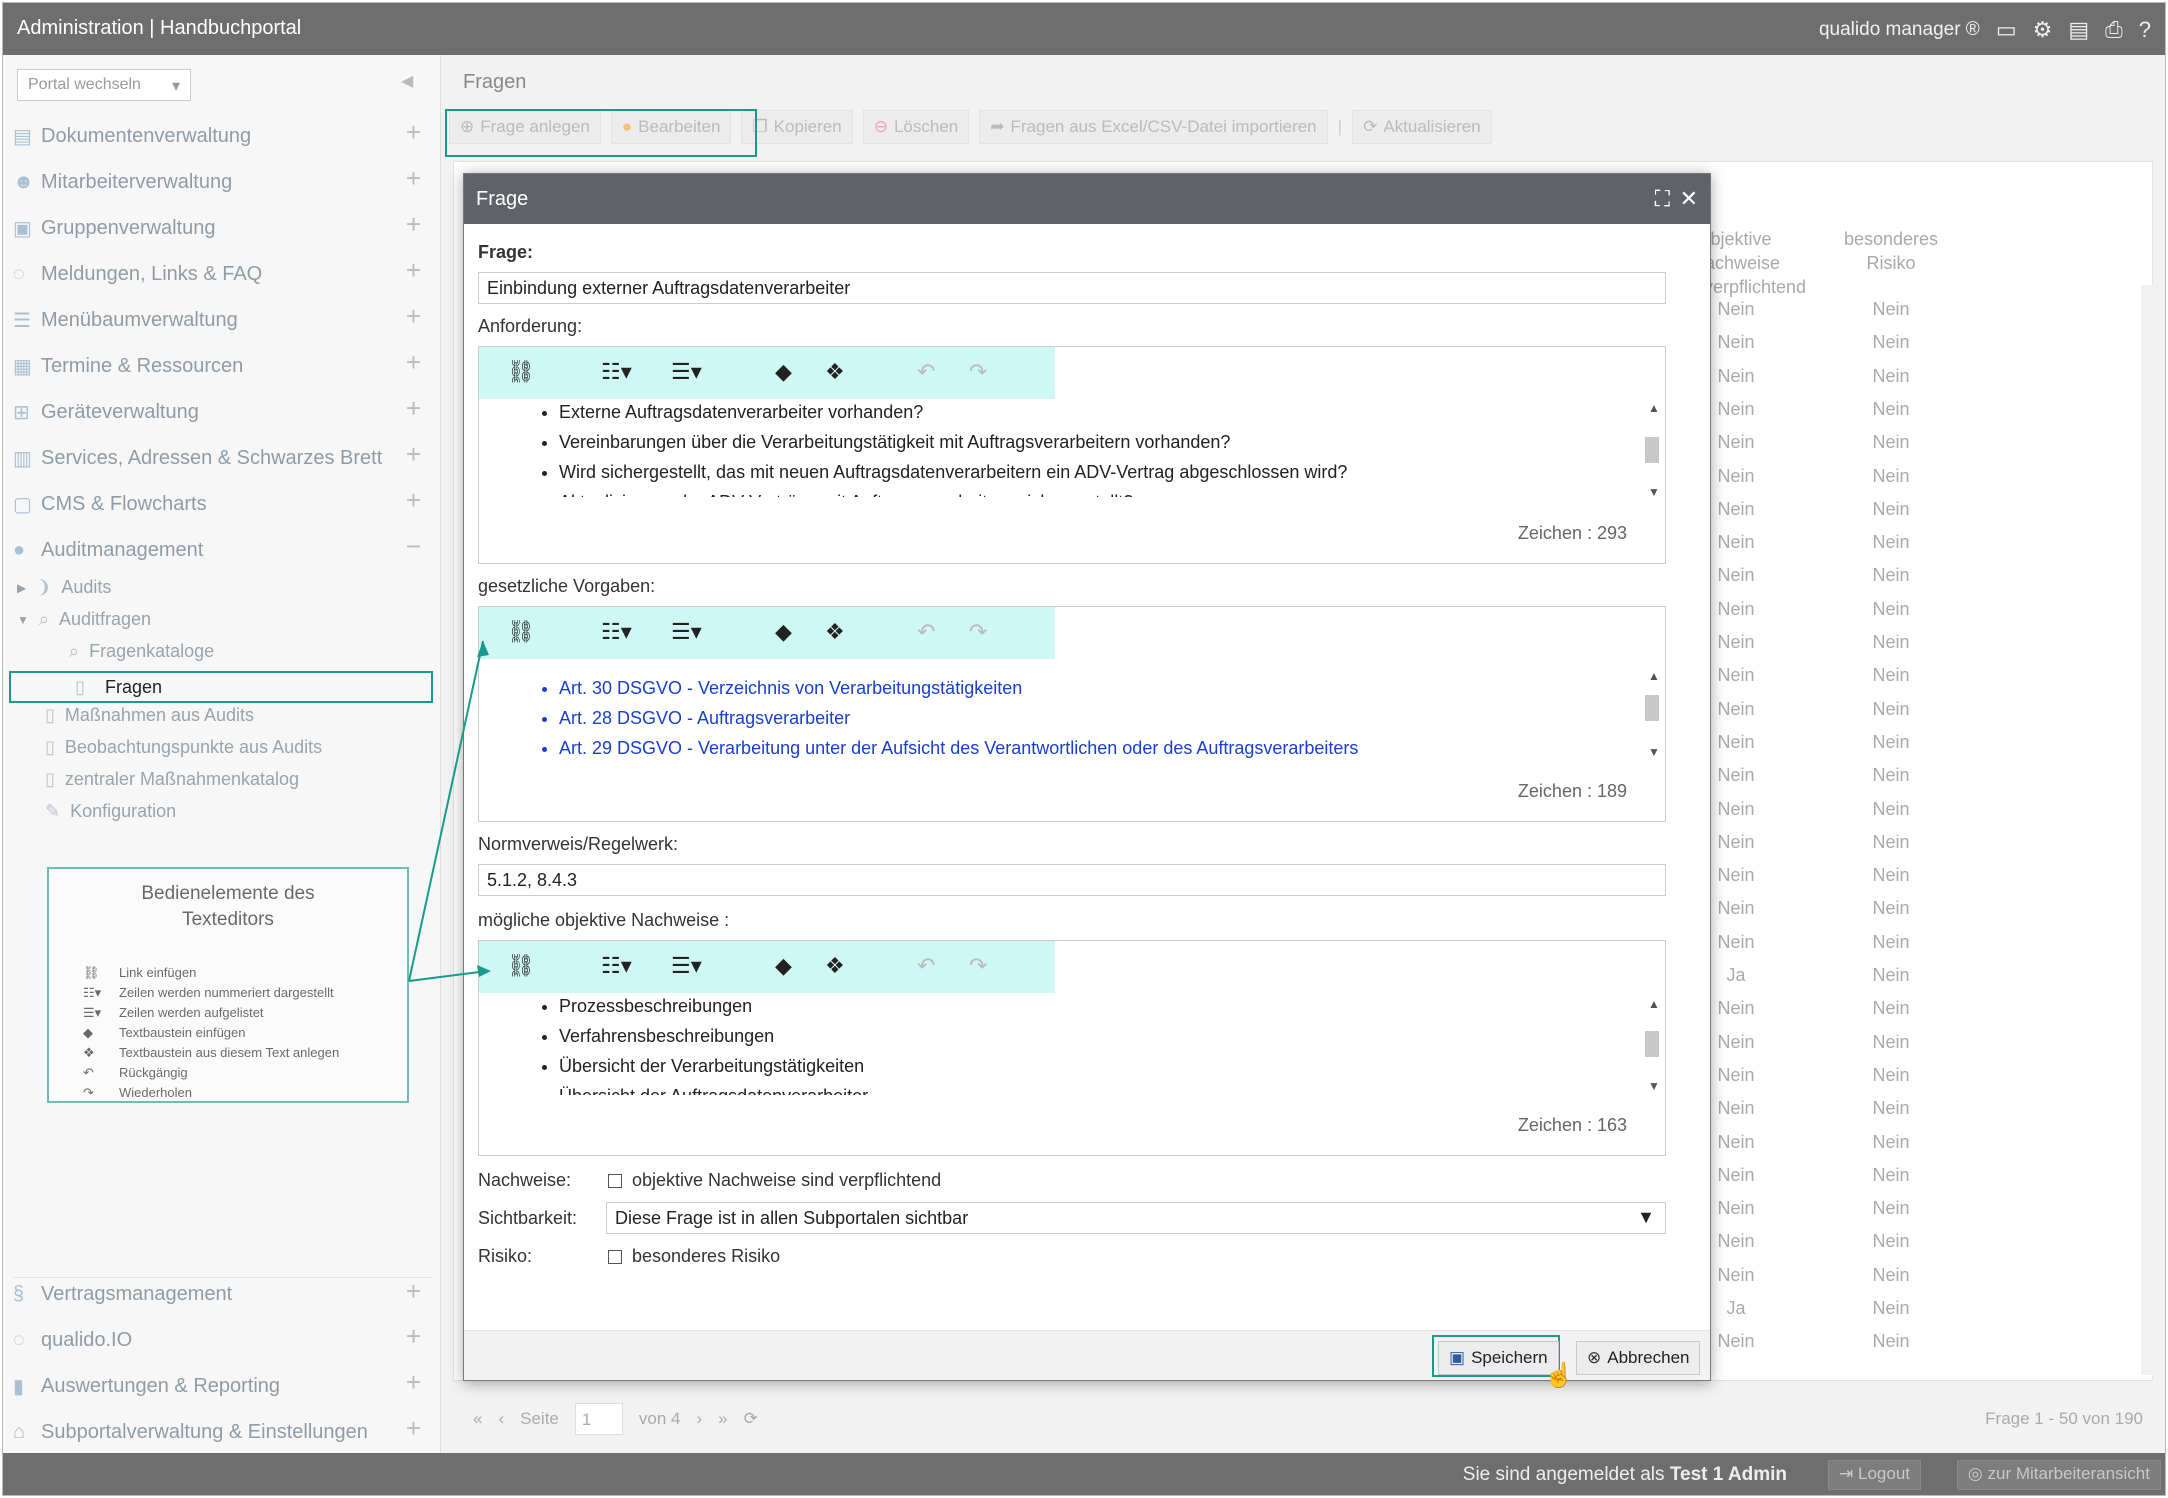 The image size is (2168, 1498). What do you see at coordinates (446, 811) in the screenshot?
I see `arrow-to-legal-toolbar` at bounding box center [446, 811].